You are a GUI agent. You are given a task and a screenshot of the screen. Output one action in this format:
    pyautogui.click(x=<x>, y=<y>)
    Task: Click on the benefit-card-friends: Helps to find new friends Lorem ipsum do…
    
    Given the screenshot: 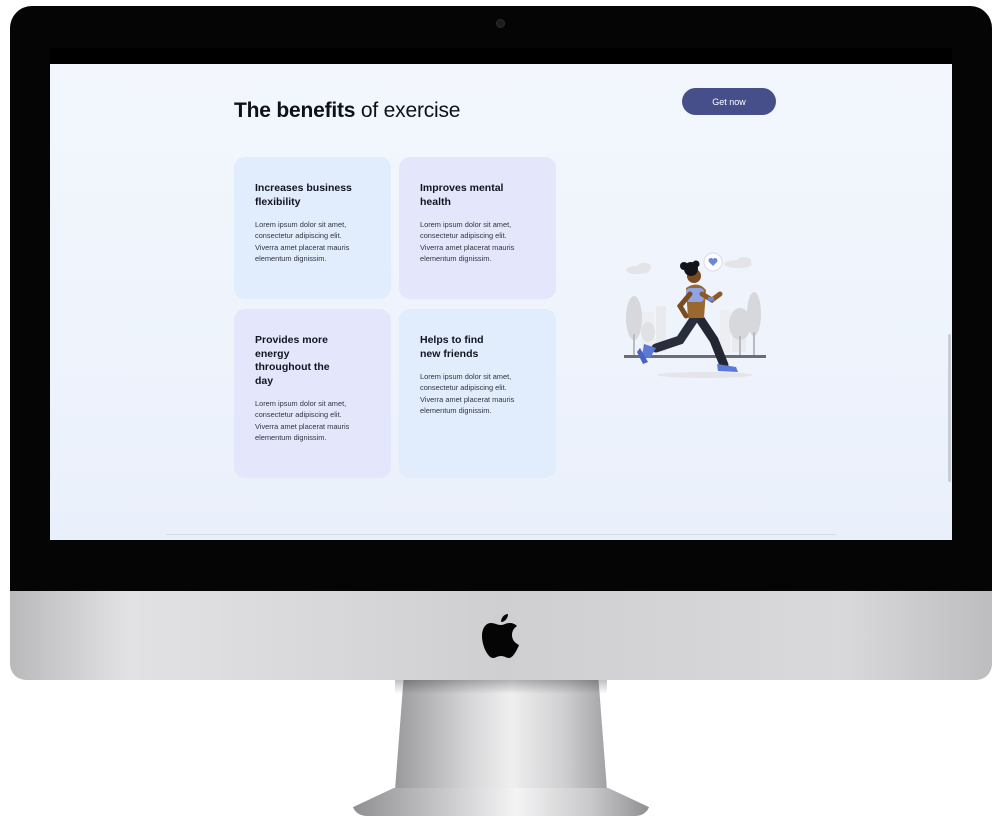 What is the action you would take?
    pyautogui.click(x=477, y=393)
    